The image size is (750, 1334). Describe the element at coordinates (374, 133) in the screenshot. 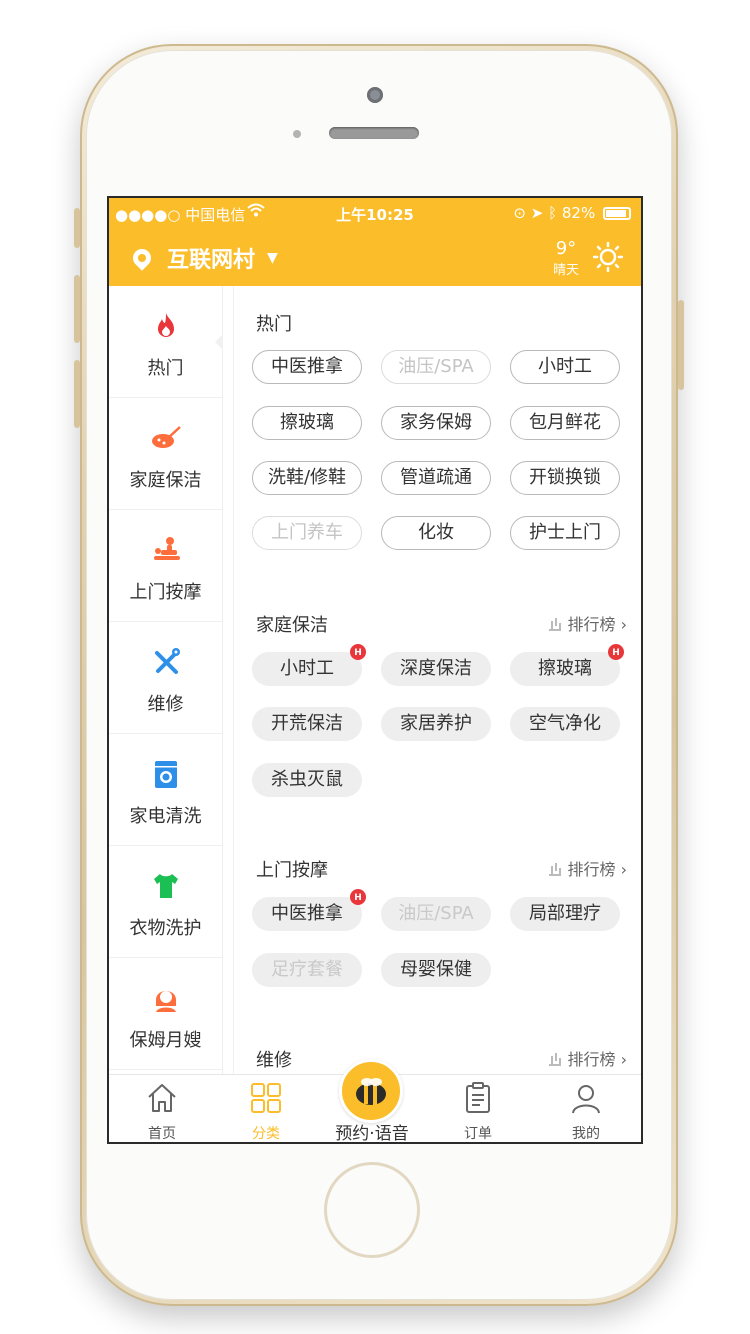

I see `earpiece-speaker` at that location.